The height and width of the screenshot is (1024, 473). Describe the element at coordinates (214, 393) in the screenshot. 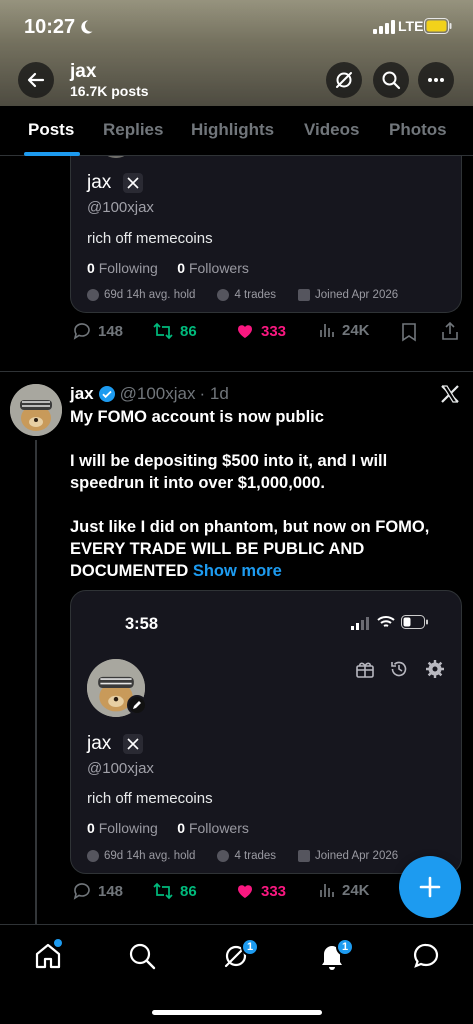

I see `tweet-time: · 1d` at that location.